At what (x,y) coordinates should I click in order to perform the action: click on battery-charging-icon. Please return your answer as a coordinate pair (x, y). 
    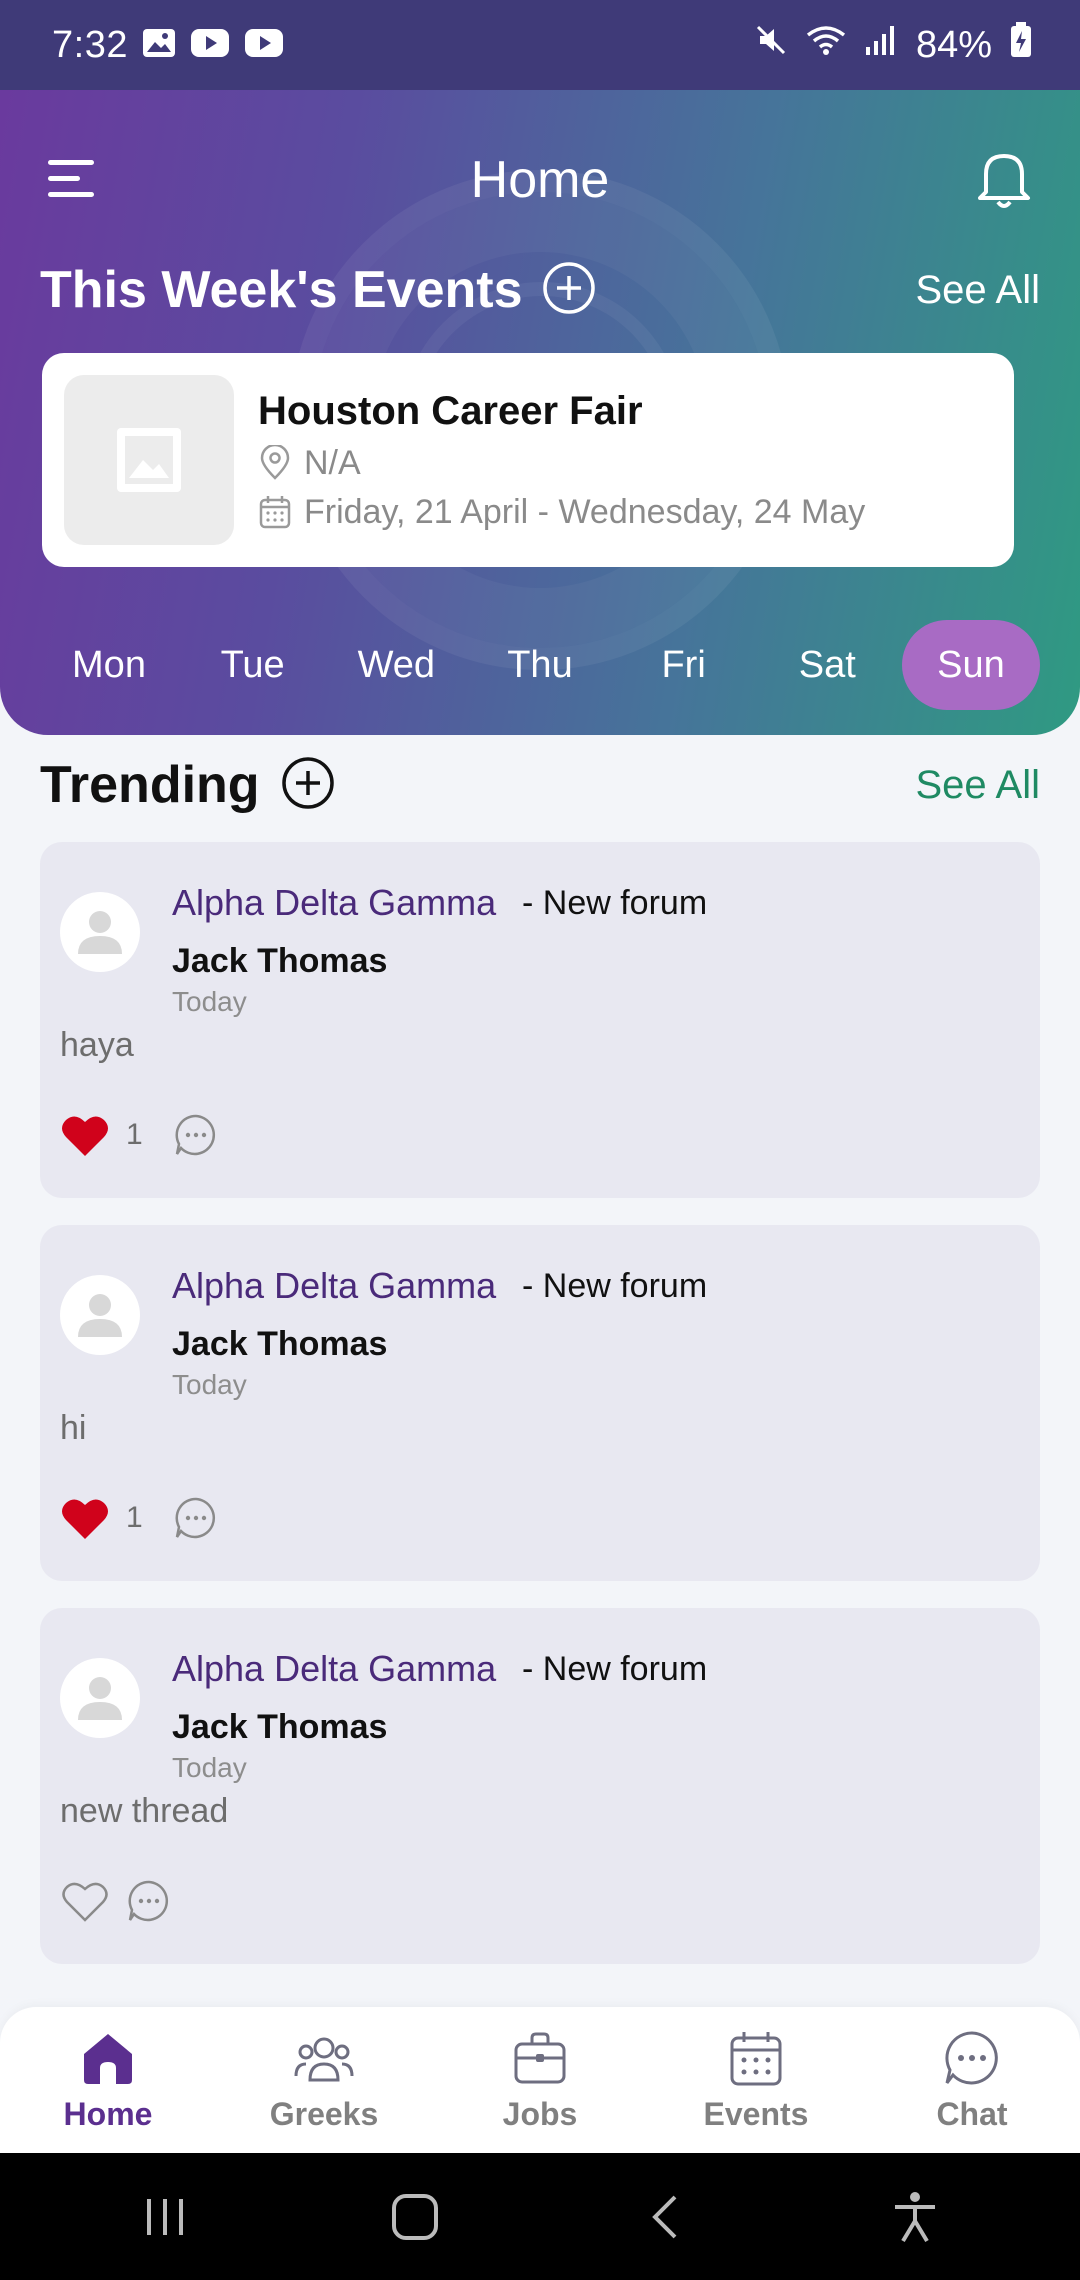
    Looking at the image, I should click on (1021, 45).